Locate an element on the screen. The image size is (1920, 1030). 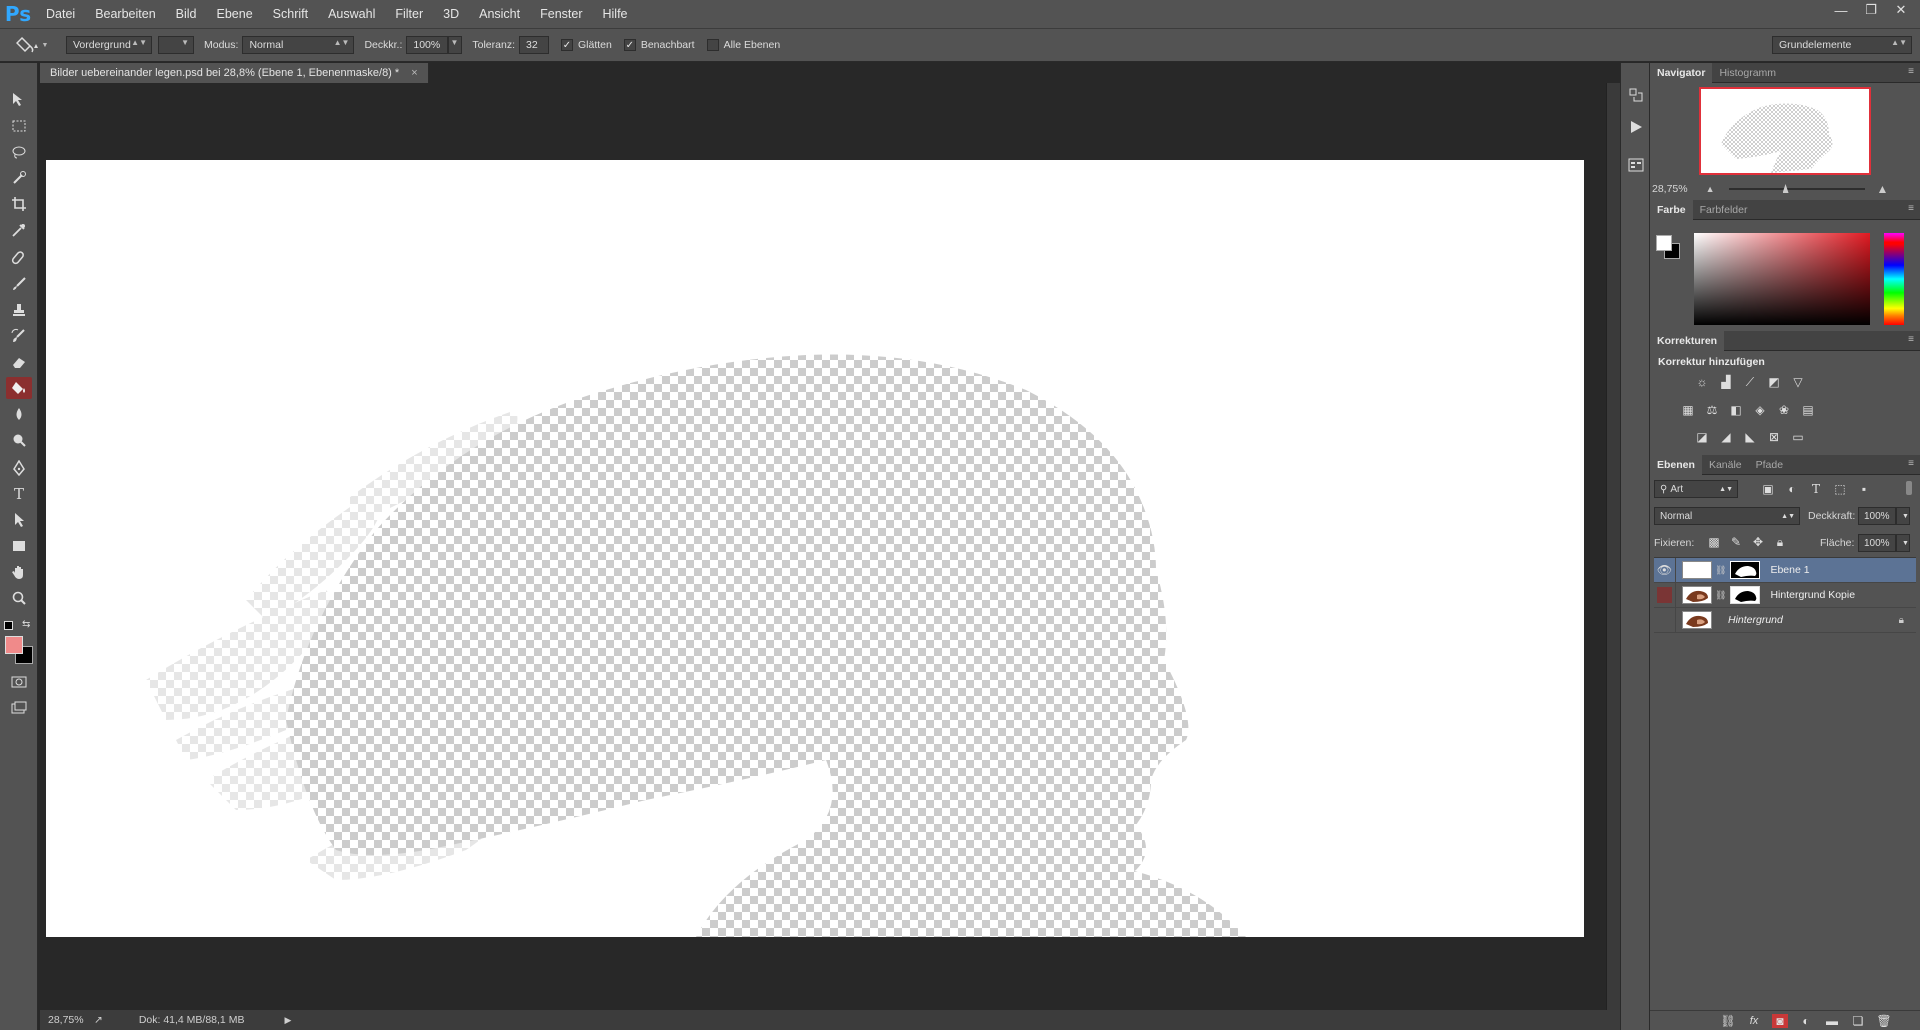
lasso-tool-icon is located at coordinates (19, 152).